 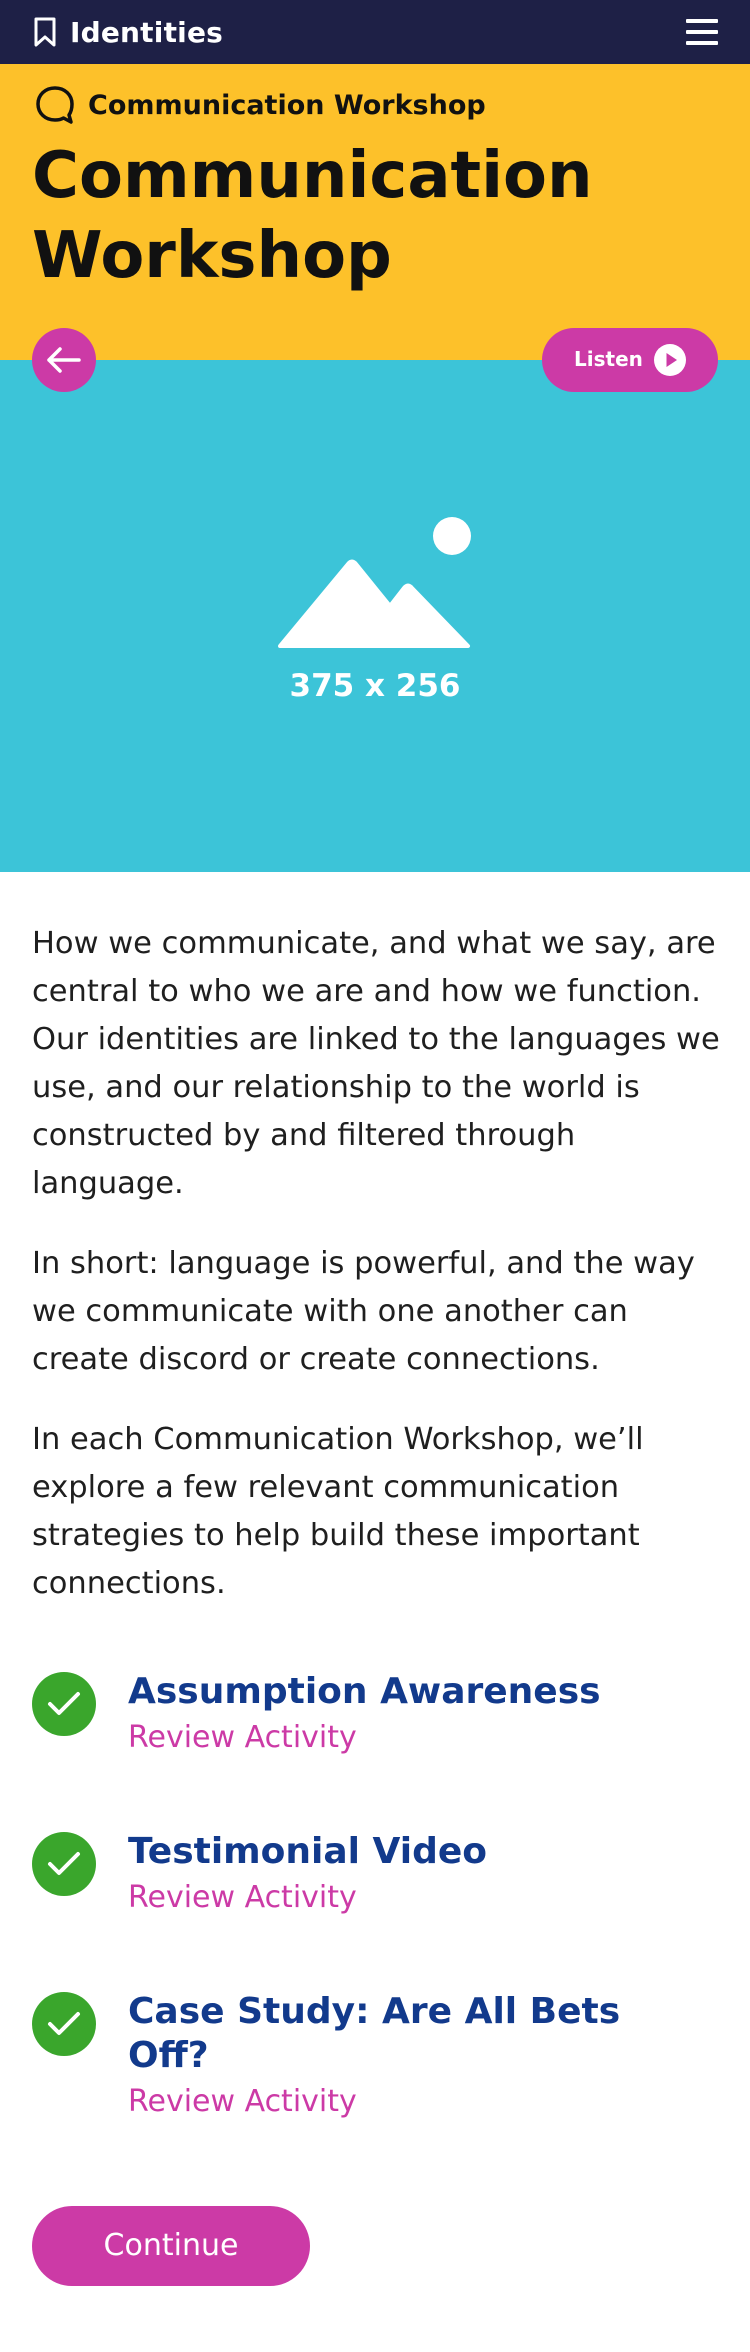 What do you see at coordinates (377, 1750) in the screenshot?
I see `activity-item: Assumption Awareness Review Activity` at bounding box center [377, 1750].